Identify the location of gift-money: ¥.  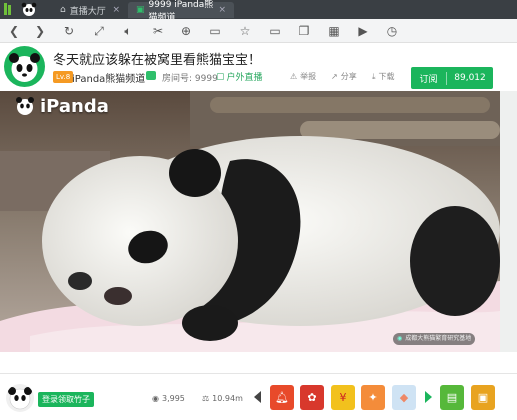
(343, 397).